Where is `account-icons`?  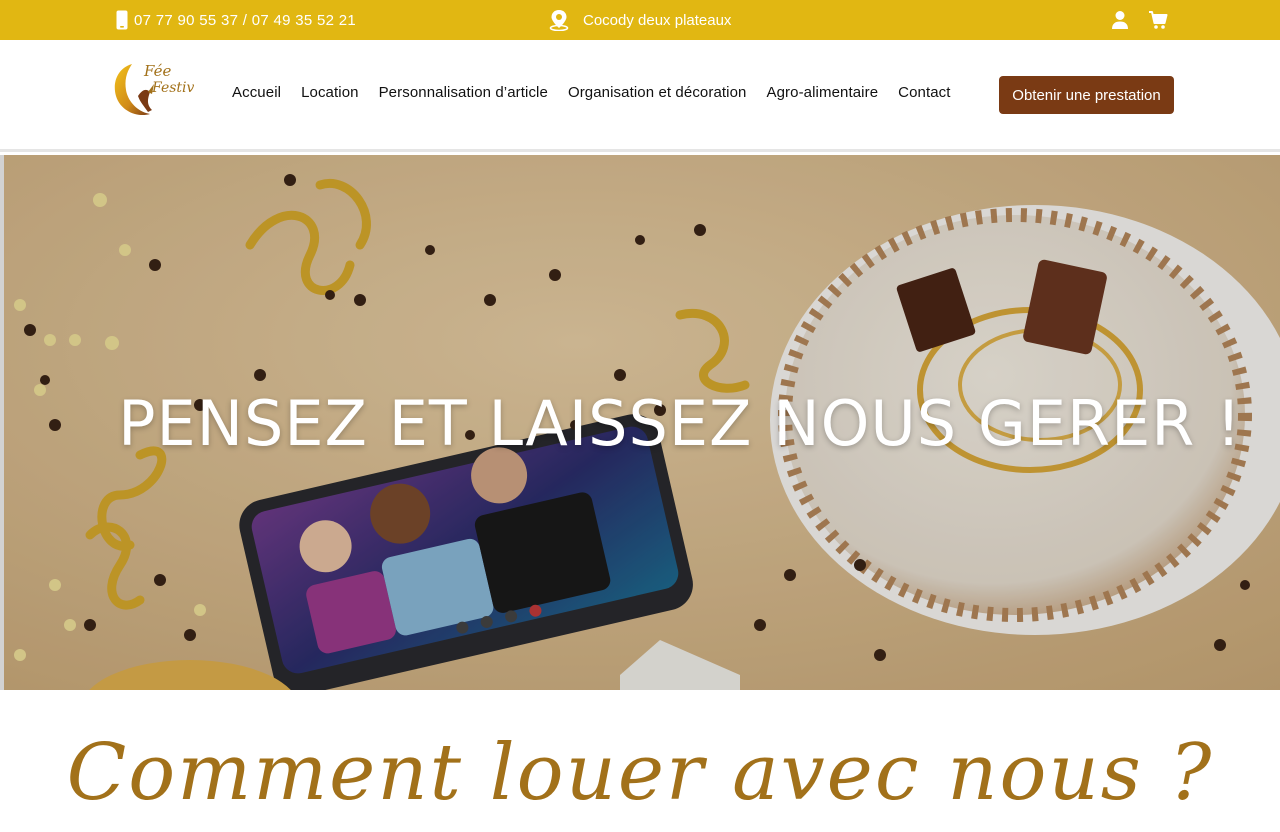 account-icons is located at coordinates (1139, 20).